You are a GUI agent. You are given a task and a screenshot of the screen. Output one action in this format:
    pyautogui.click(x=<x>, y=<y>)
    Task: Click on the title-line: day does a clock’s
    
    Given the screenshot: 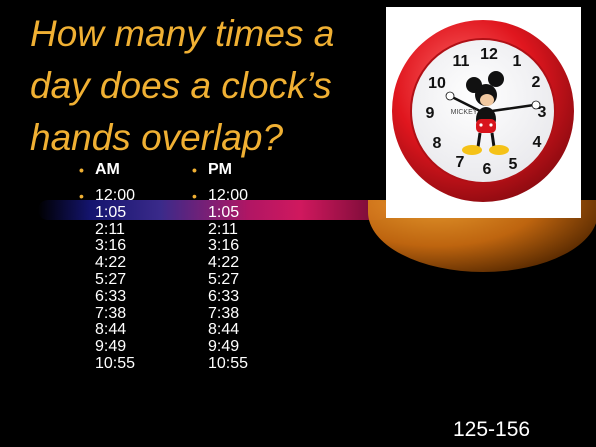 What is the action you would take?
    pyautogui.click(x=181, y=85)
    